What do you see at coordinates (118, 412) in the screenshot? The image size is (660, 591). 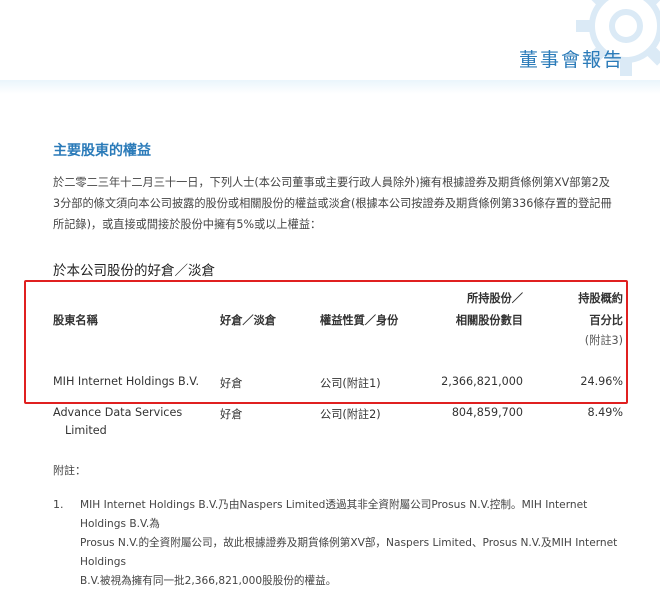 I see `row-name: Advance Data Services` at bounding box center [118, 412].